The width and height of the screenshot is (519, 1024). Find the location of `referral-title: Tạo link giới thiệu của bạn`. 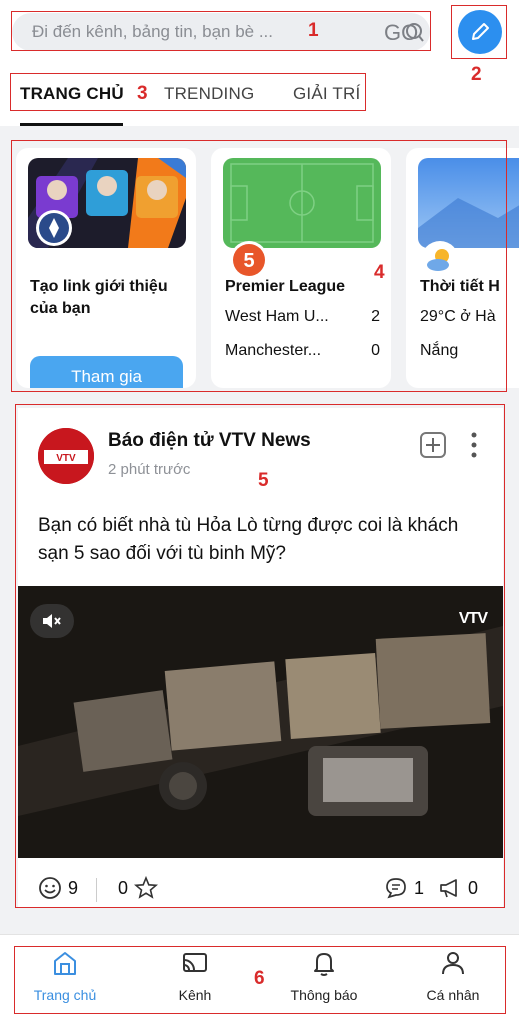

referral-title: Tạo link giới thiệu của bạn is located at coordinates (99, 297).